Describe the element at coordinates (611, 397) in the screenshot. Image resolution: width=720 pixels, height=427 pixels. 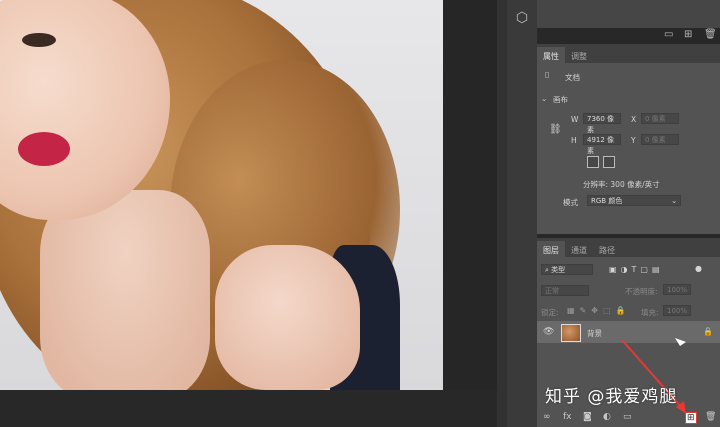
I see `watermark-text: 知乎 @我爱鸡腿` at that location.